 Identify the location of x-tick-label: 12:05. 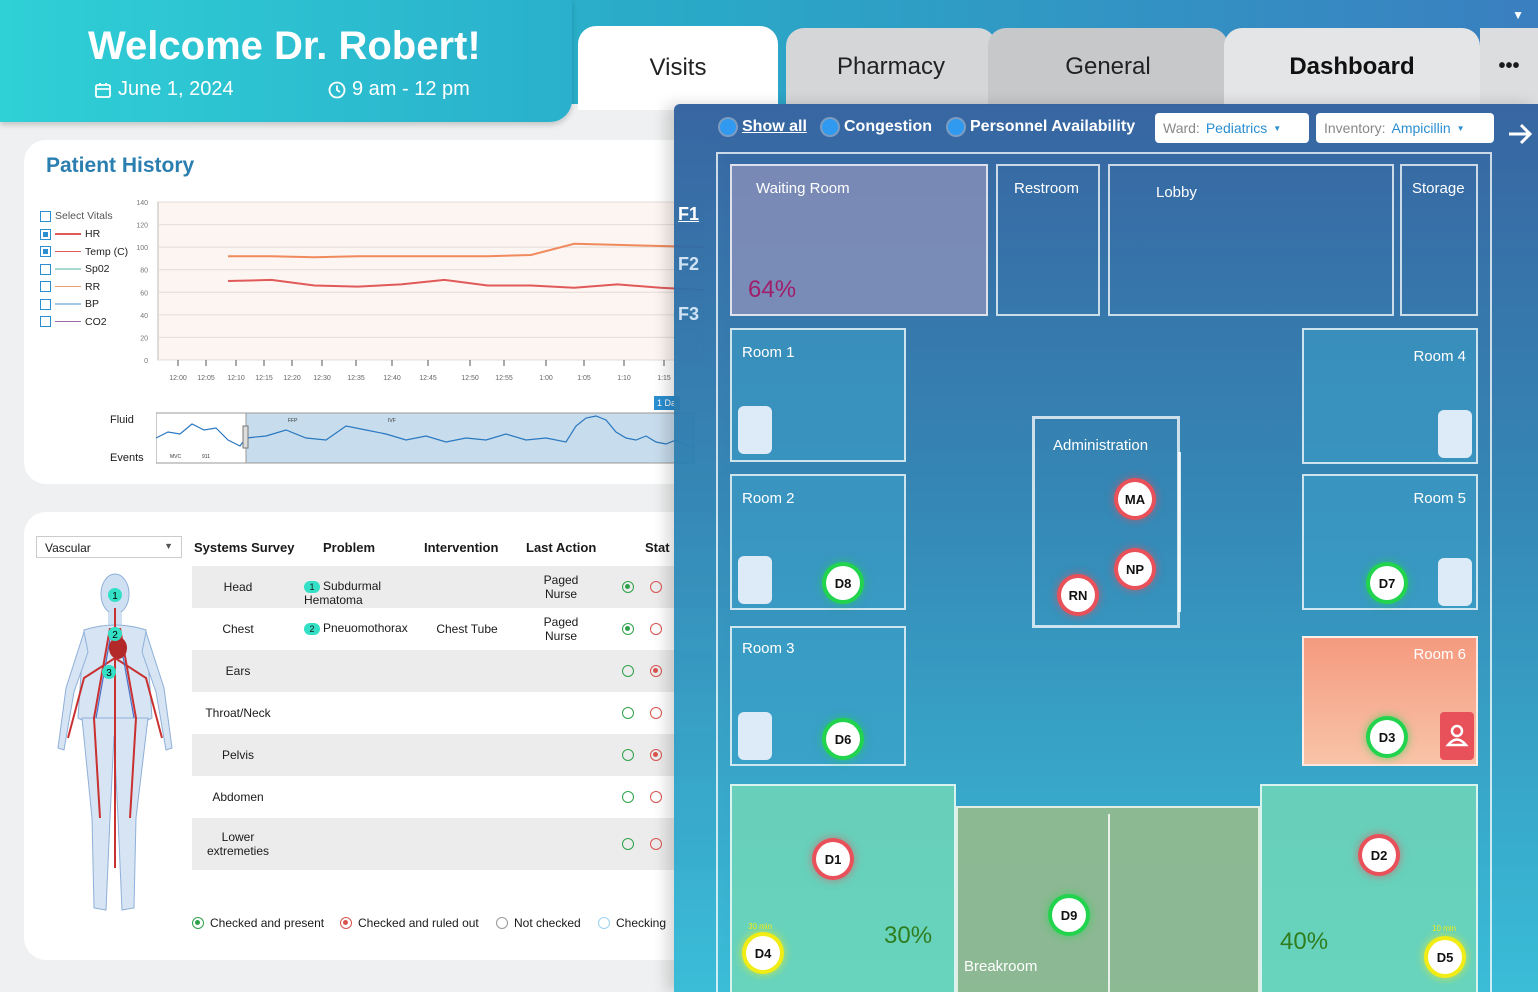
(206, 378).